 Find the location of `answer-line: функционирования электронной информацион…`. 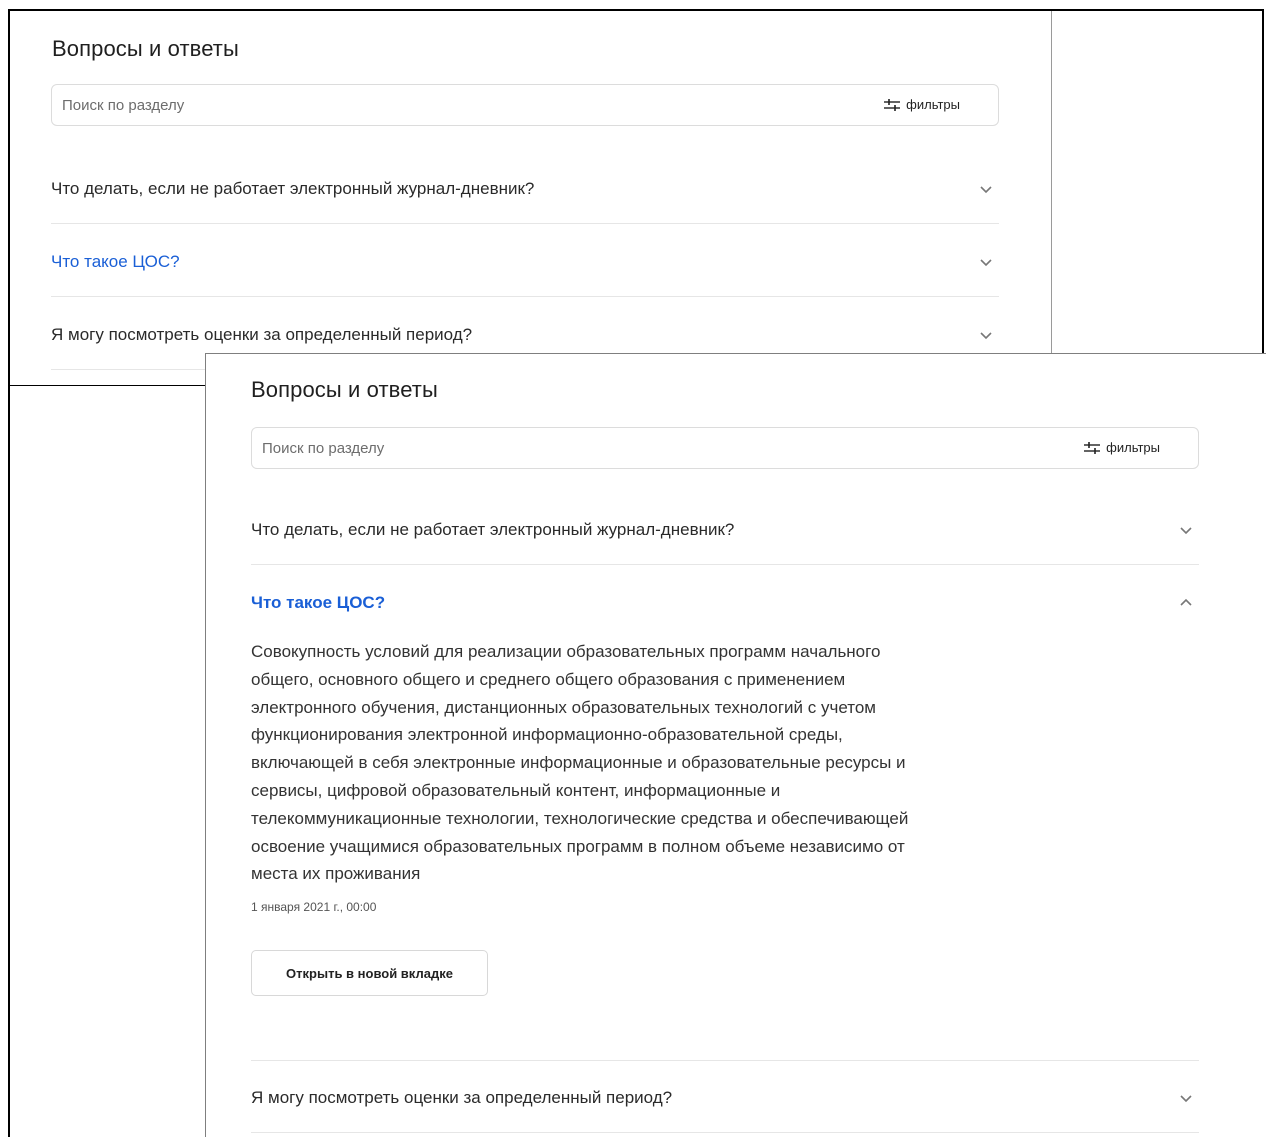

answer-line: функционирования электронной информацион… is located at coordinates (547, 735).